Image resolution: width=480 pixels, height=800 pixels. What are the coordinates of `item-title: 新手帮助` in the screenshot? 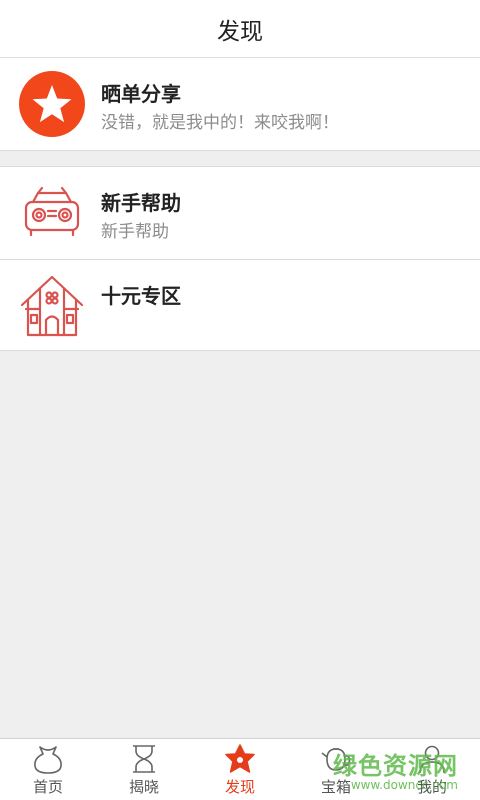 It's located at (141, 203).